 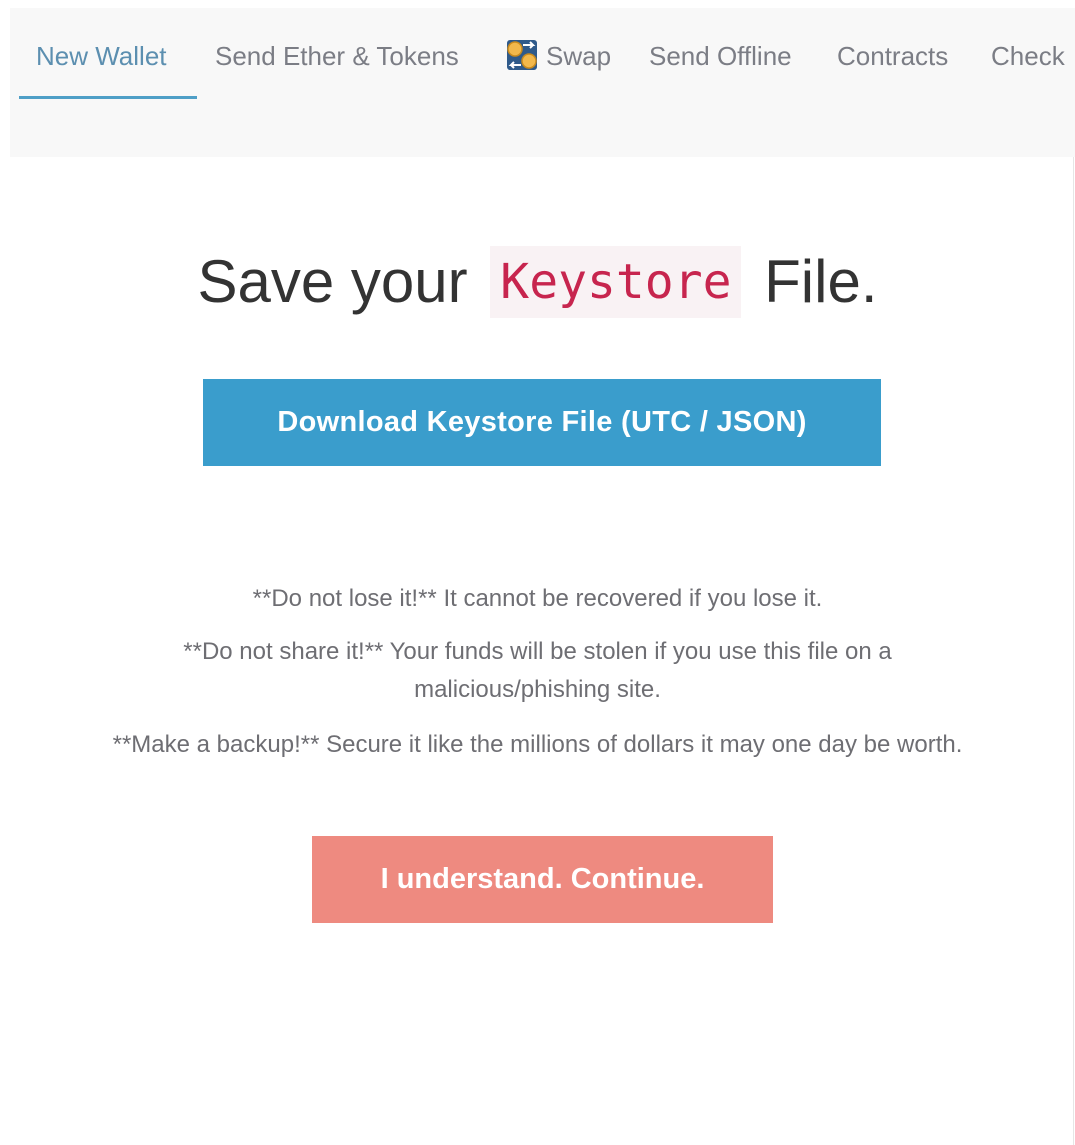 I want to click on nav-tab-swap-label: Swap, so click(x=579, y=56).